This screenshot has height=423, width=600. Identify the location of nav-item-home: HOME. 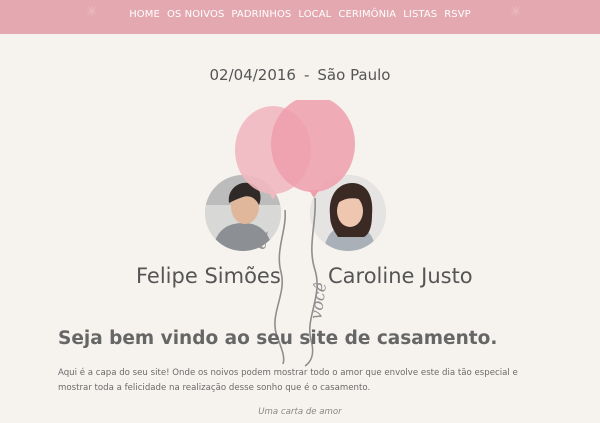
(144, 14).